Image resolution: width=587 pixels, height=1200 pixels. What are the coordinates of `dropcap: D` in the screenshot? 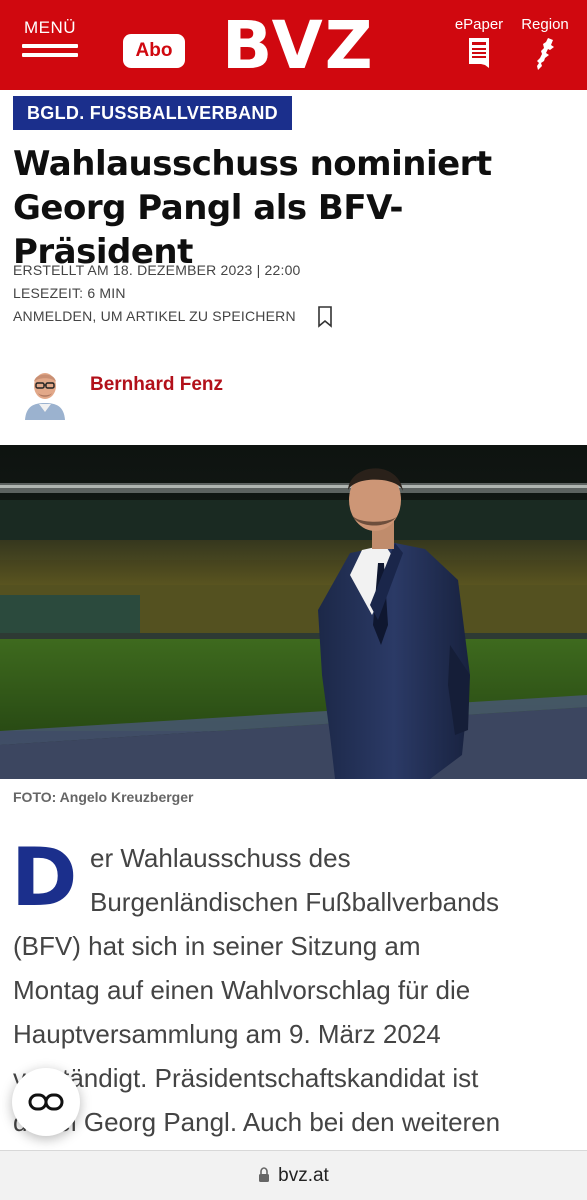 It's located at (44, 877).